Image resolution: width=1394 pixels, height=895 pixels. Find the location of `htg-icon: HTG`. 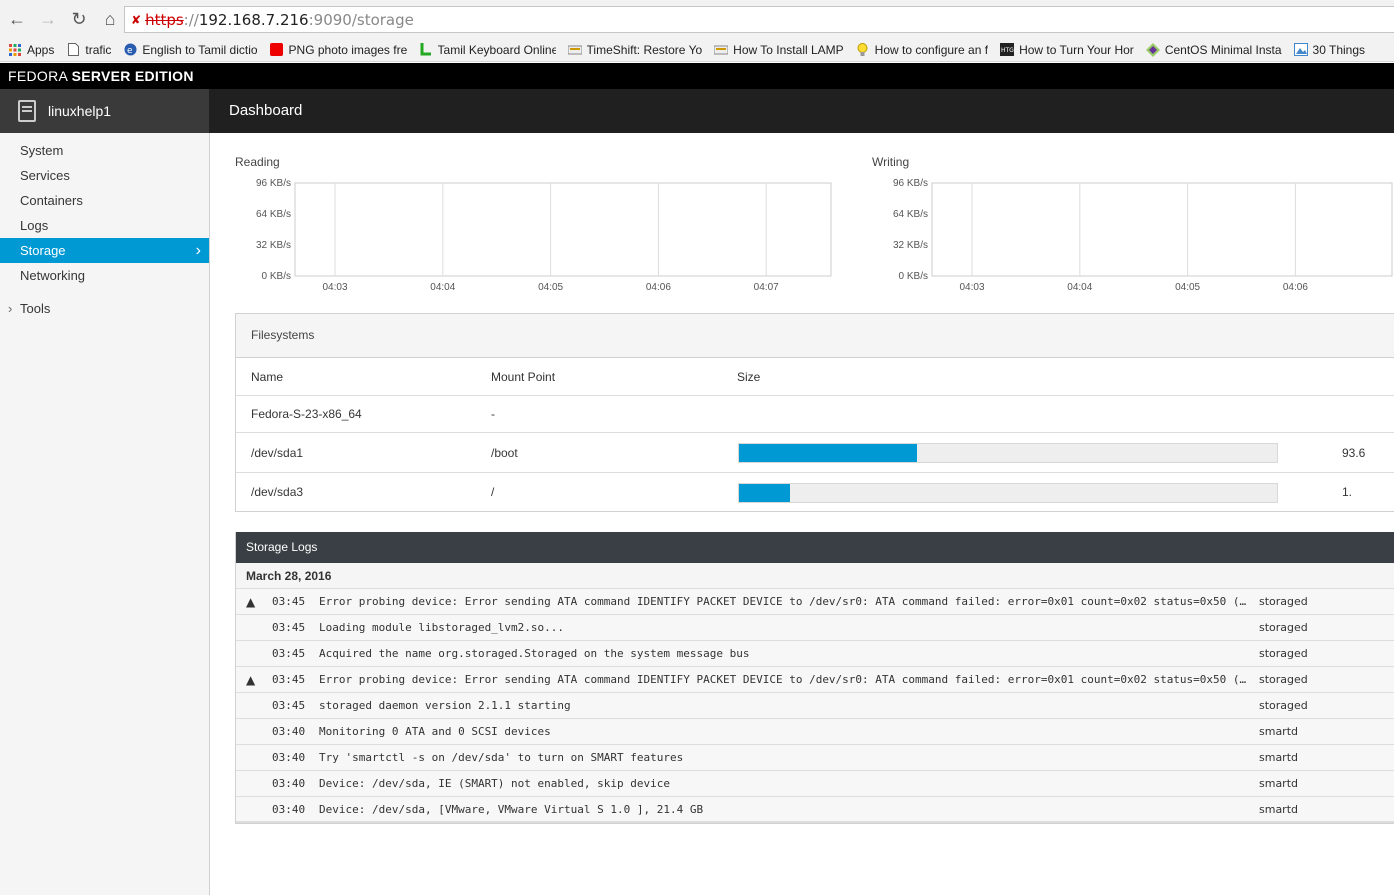

htg-icon: HTG is located at coordinates (1007, 50).